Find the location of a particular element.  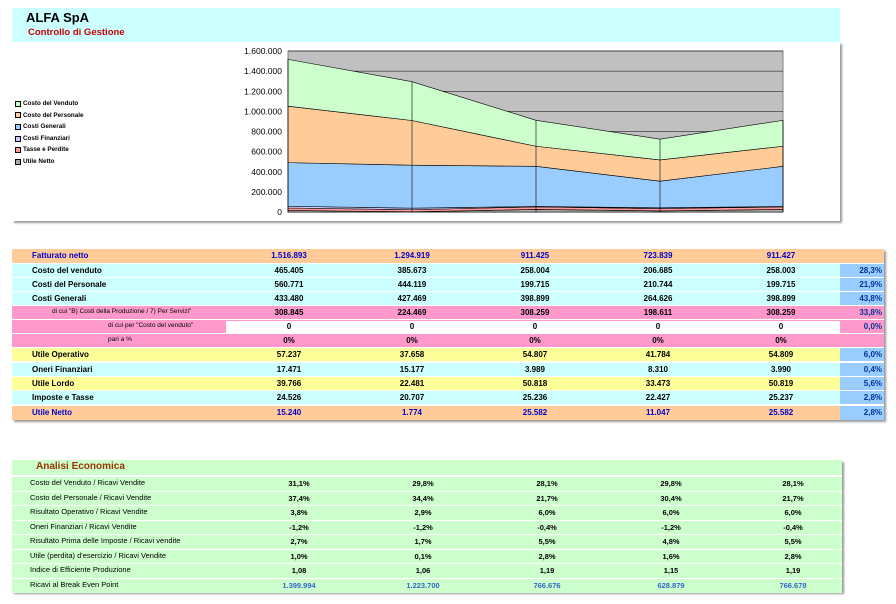

row-label: Fatturato netto is located at coordinates (60, 255).